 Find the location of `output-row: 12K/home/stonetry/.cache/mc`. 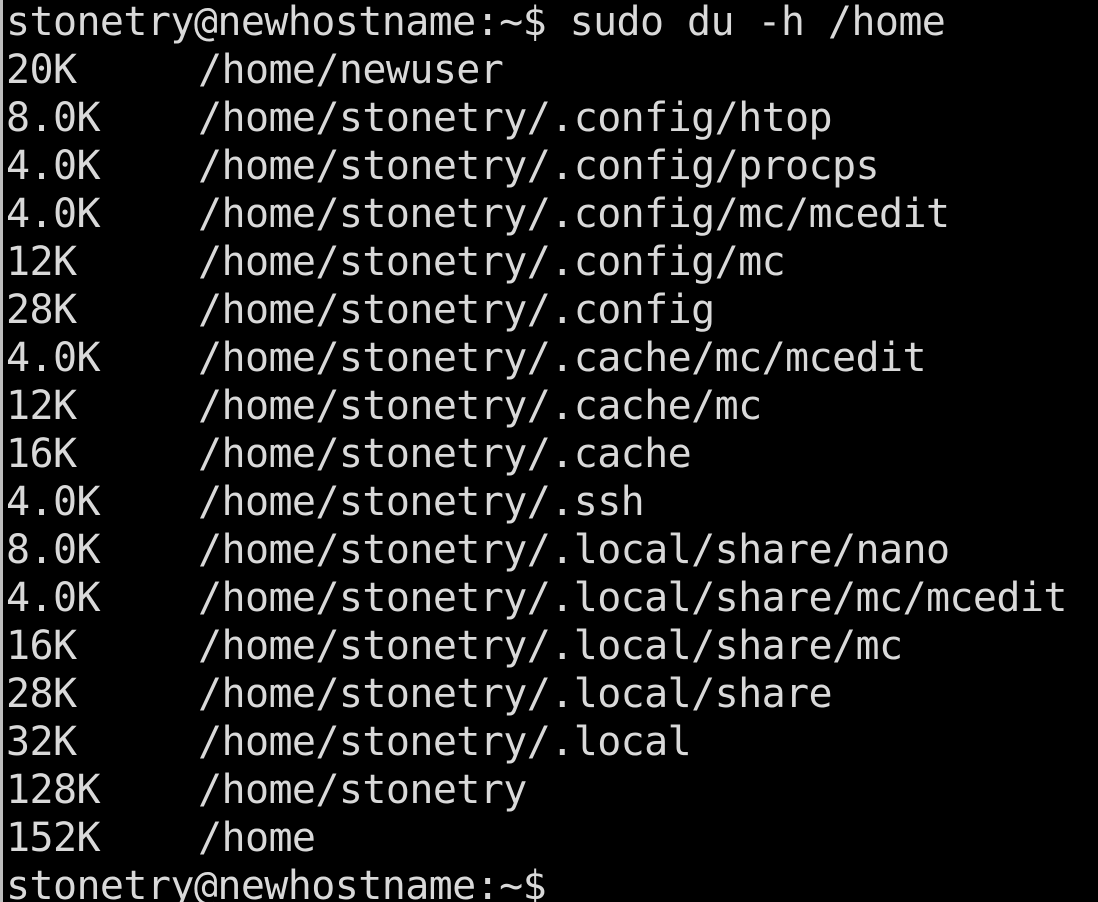

output-row: 12K/home/stonetry/.cache/mc is located at coordinates (552, 406).